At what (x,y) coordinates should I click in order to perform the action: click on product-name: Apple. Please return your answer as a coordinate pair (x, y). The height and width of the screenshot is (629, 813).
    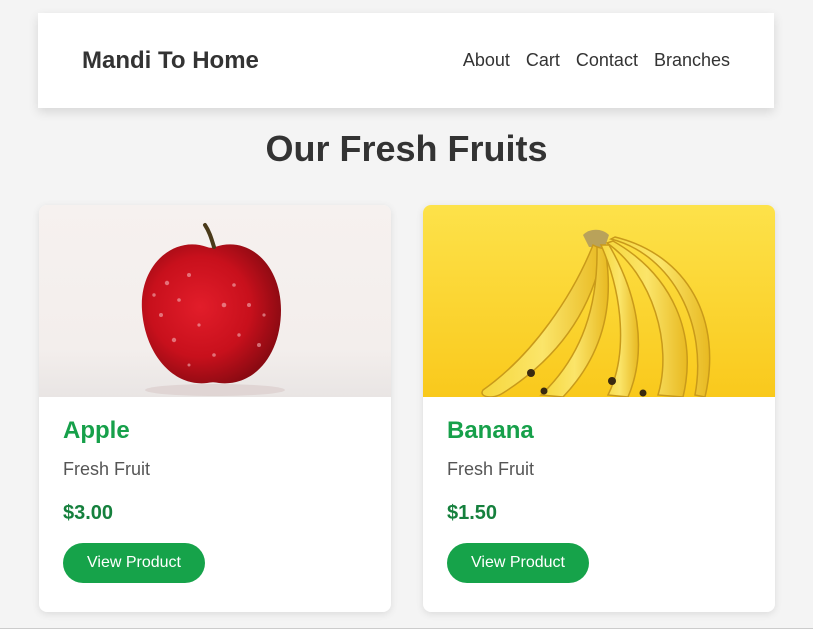
    Looking at the image, I should click on (96, 430).